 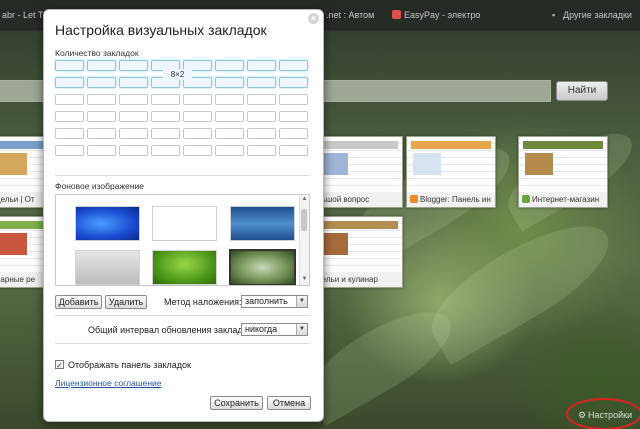 What do you see at coordinates (358, 252) in the screenshot?
I see `speed-dial-tile: дельи и кулинар` at bounding box center [358, 252].